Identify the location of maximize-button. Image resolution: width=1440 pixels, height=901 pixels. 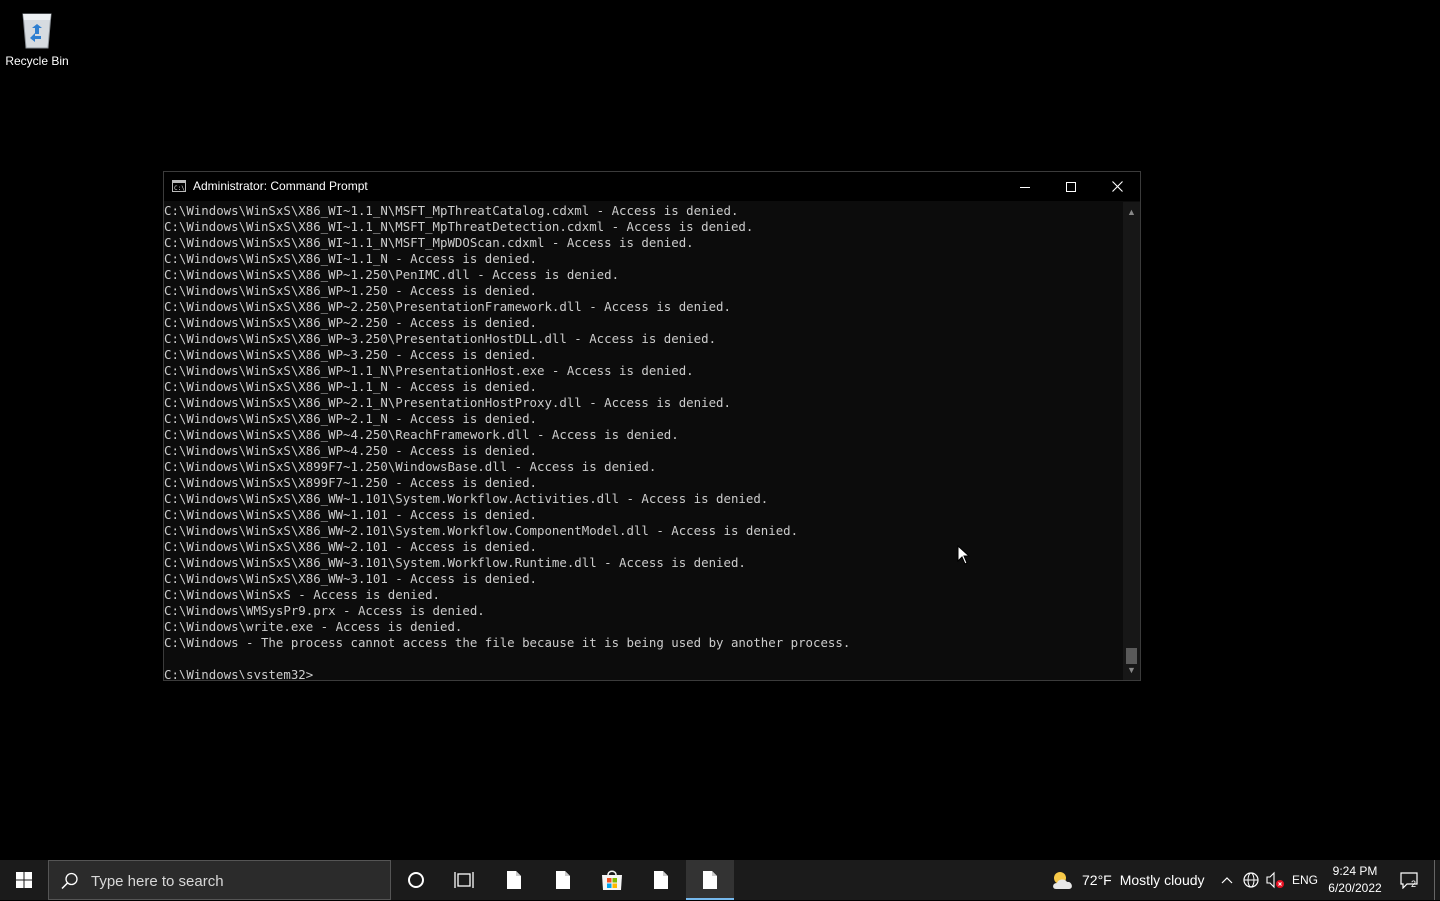
(1071, 186).